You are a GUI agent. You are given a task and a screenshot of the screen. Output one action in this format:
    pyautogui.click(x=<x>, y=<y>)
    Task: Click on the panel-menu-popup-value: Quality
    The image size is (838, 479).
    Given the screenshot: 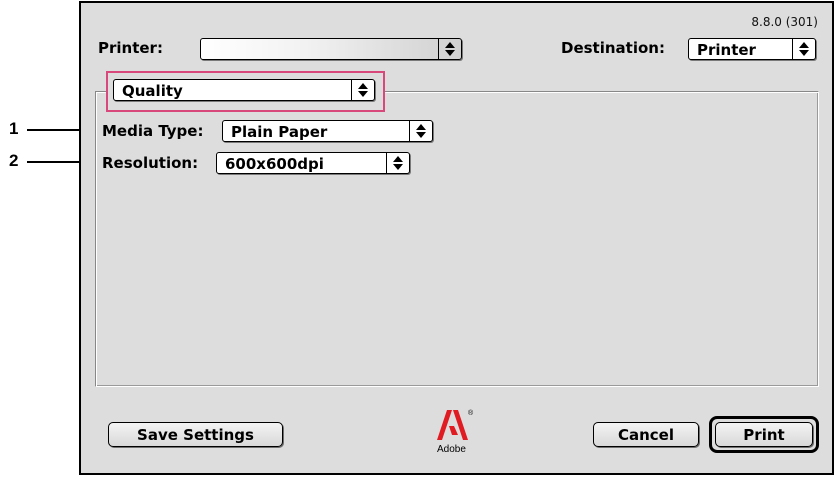 What is the action you would take?
    pyautogui.click(x=152, y=91)
    